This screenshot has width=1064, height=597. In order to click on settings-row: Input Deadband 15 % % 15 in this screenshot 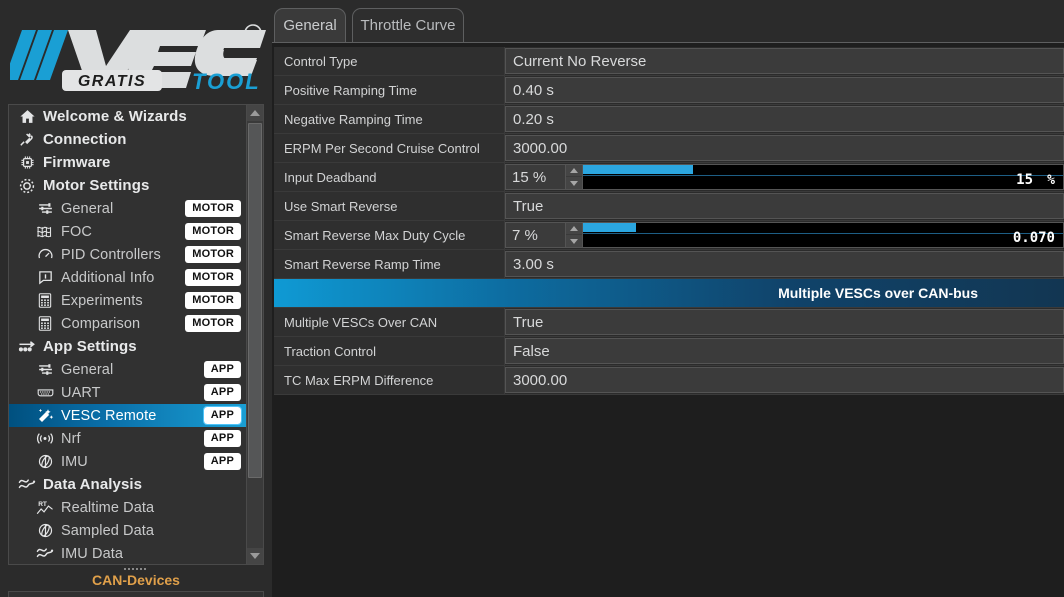, I will do `click(669, 177)`.